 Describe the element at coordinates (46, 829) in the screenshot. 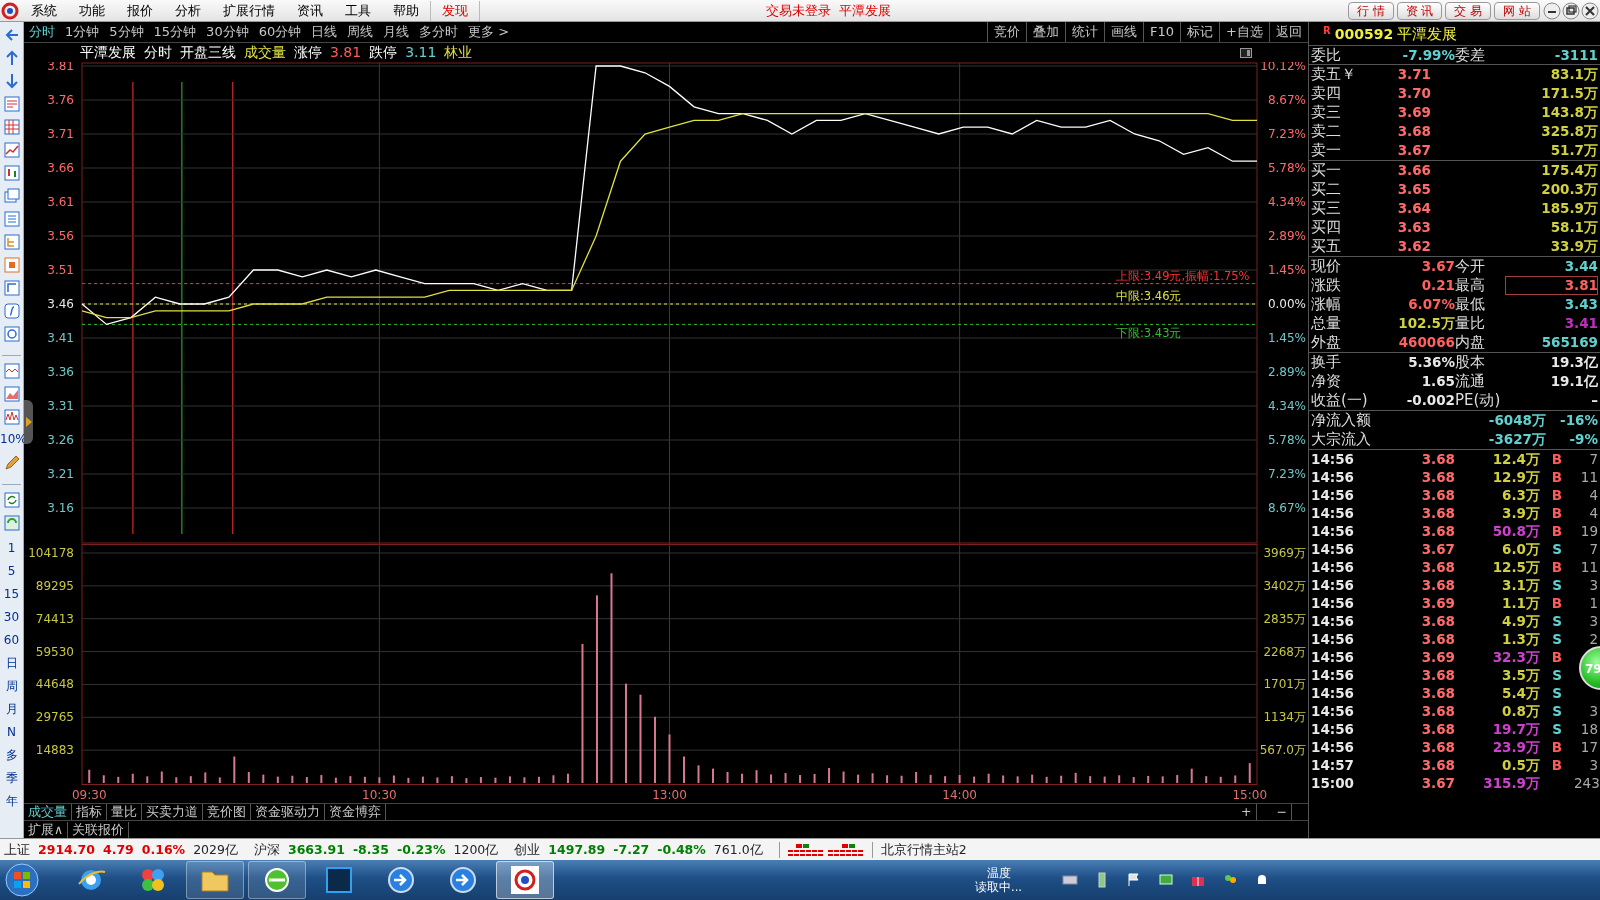

I see `extension-tab: 扩展∧` at that location.